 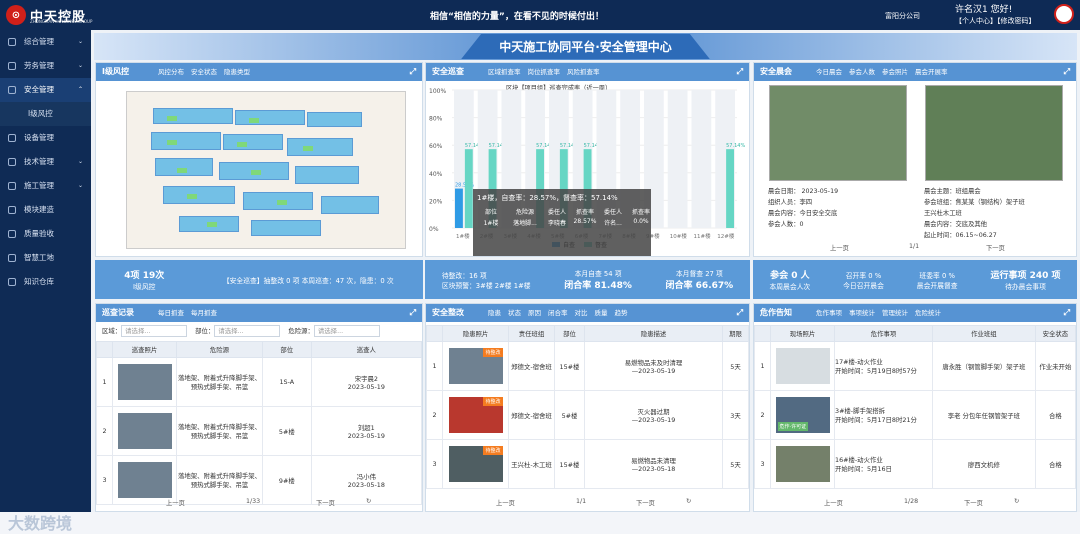 What do you see at coordinates (544, 72) in the screenshot?
I see `tab-post-rate: 岗位抓查率` at bounding box center [544, 72].